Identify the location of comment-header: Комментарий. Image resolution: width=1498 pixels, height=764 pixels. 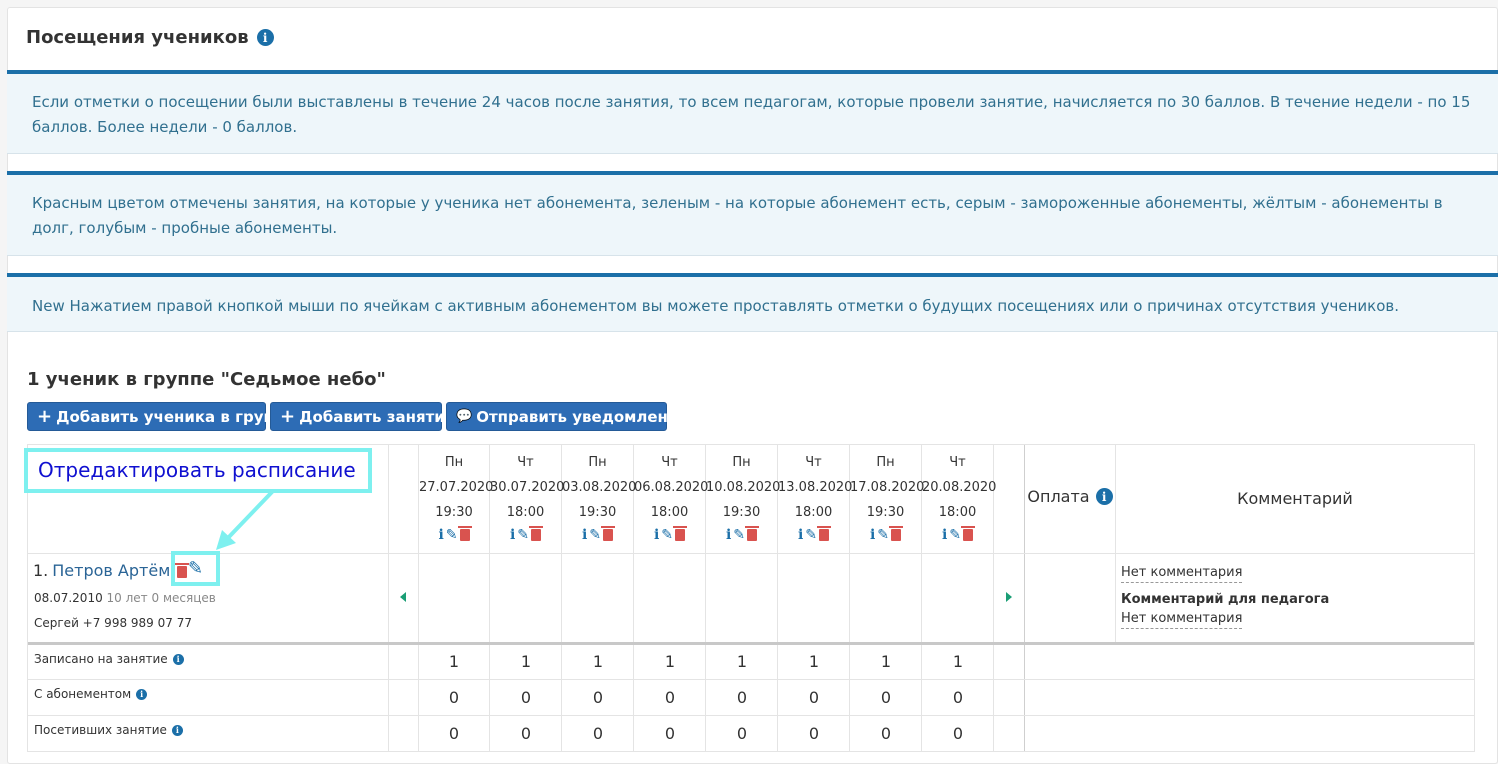
(1295, 498).